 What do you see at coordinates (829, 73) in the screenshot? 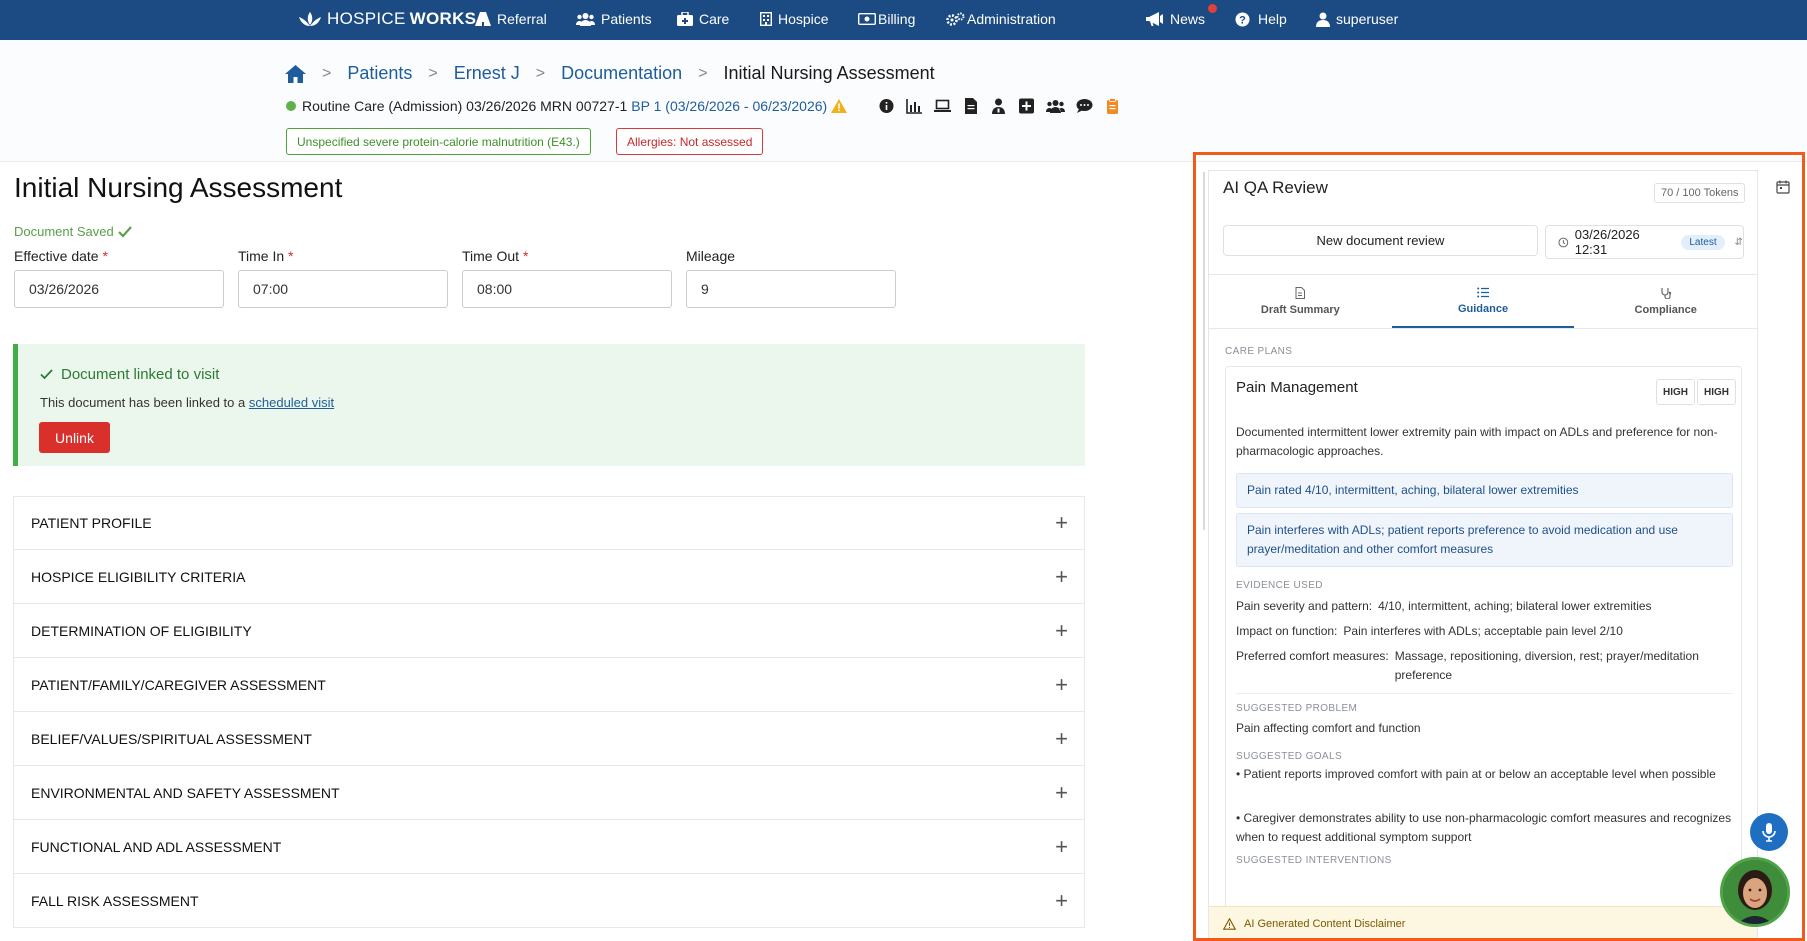
I see `breadcrumb-current: Initial Nursing Assessment` at bounding box center [829, 73].